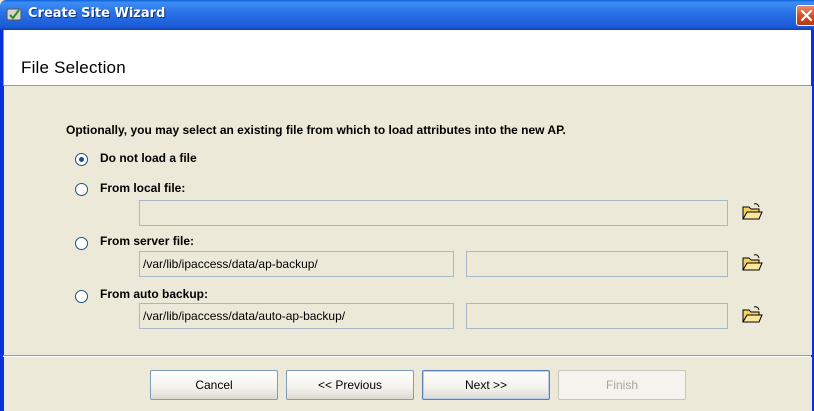 Image resolution: width=814 pixels, height=411 pixels. What do you see at coordinates (81, 189) in the screenshot?
I see `radio-local-file` at bounding box center [81, 189].